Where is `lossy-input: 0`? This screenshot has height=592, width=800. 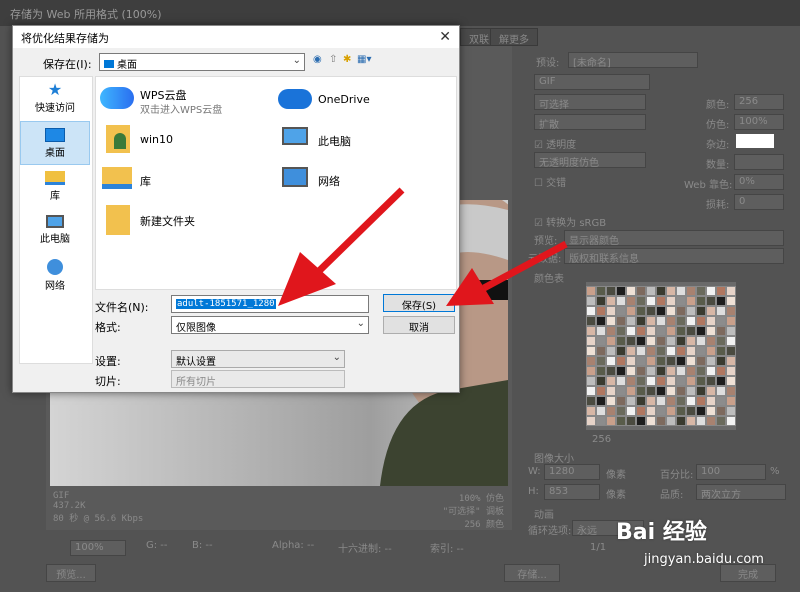
lossy-input: 0 is located at coordinates (759, 202).